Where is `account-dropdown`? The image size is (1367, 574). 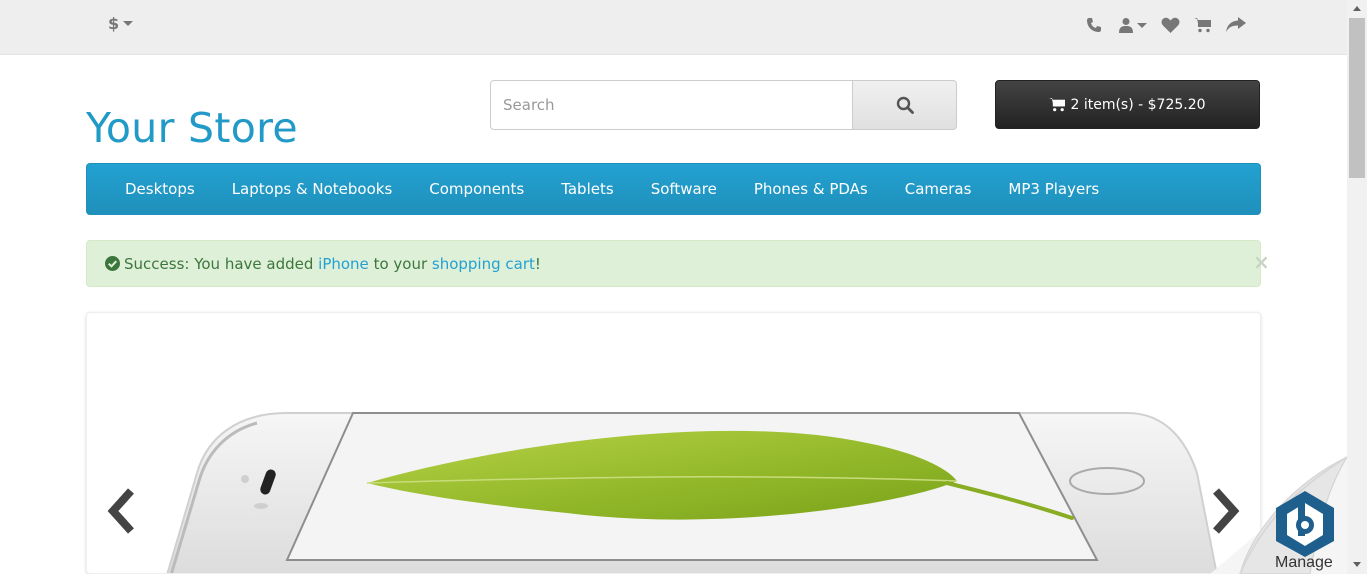 account-dropdown is located at coordinates (1132, 25).